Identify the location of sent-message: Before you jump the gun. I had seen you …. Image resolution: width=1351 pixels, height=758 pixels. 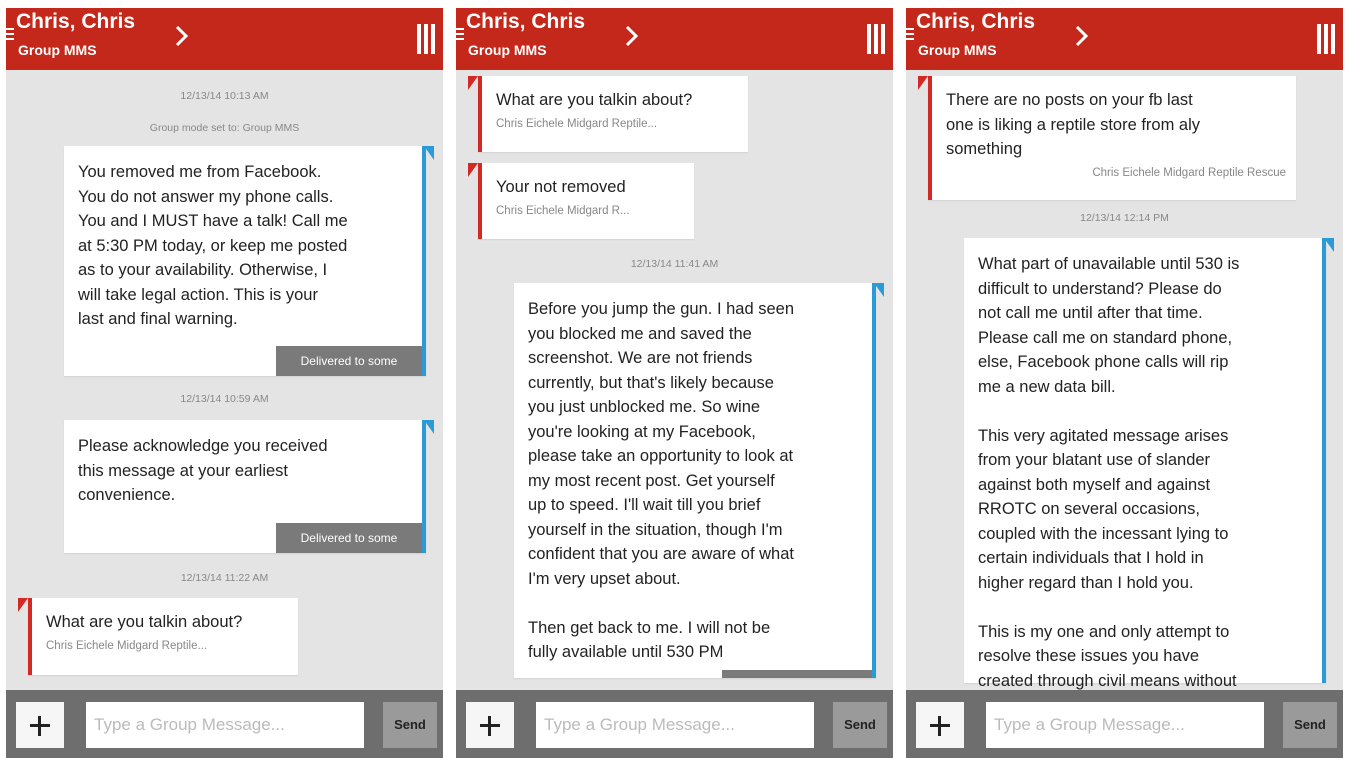
(699, 480).